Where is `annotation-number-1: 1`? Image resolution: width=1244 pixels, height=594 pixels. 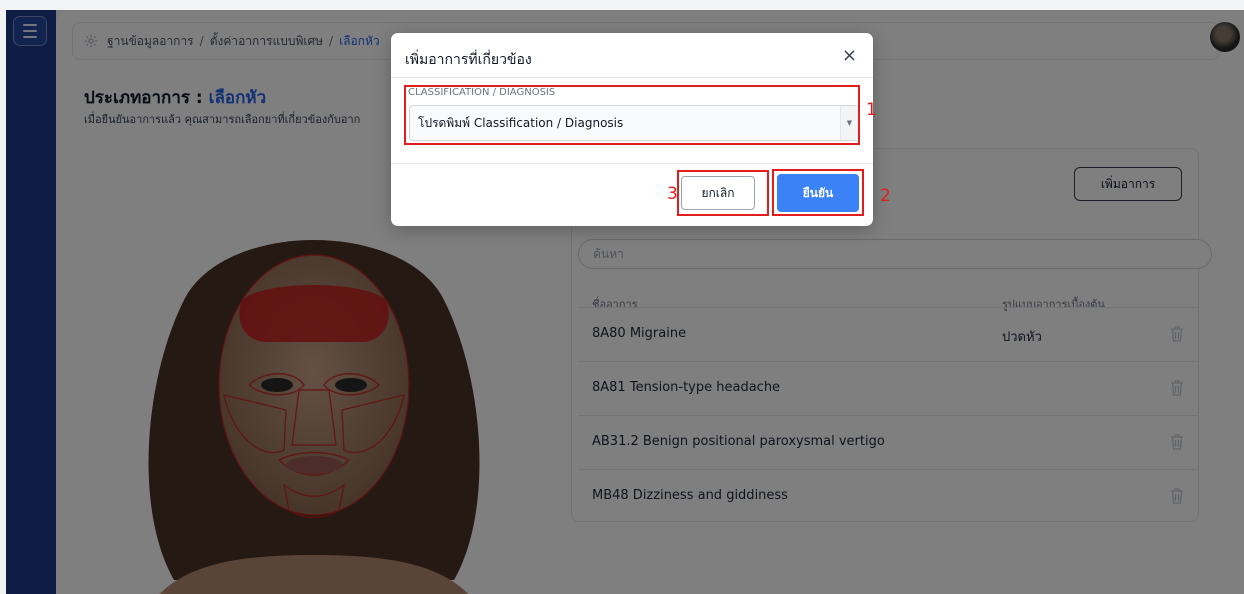
annotation-number-1: 1 is located at coordinates (871, 110).